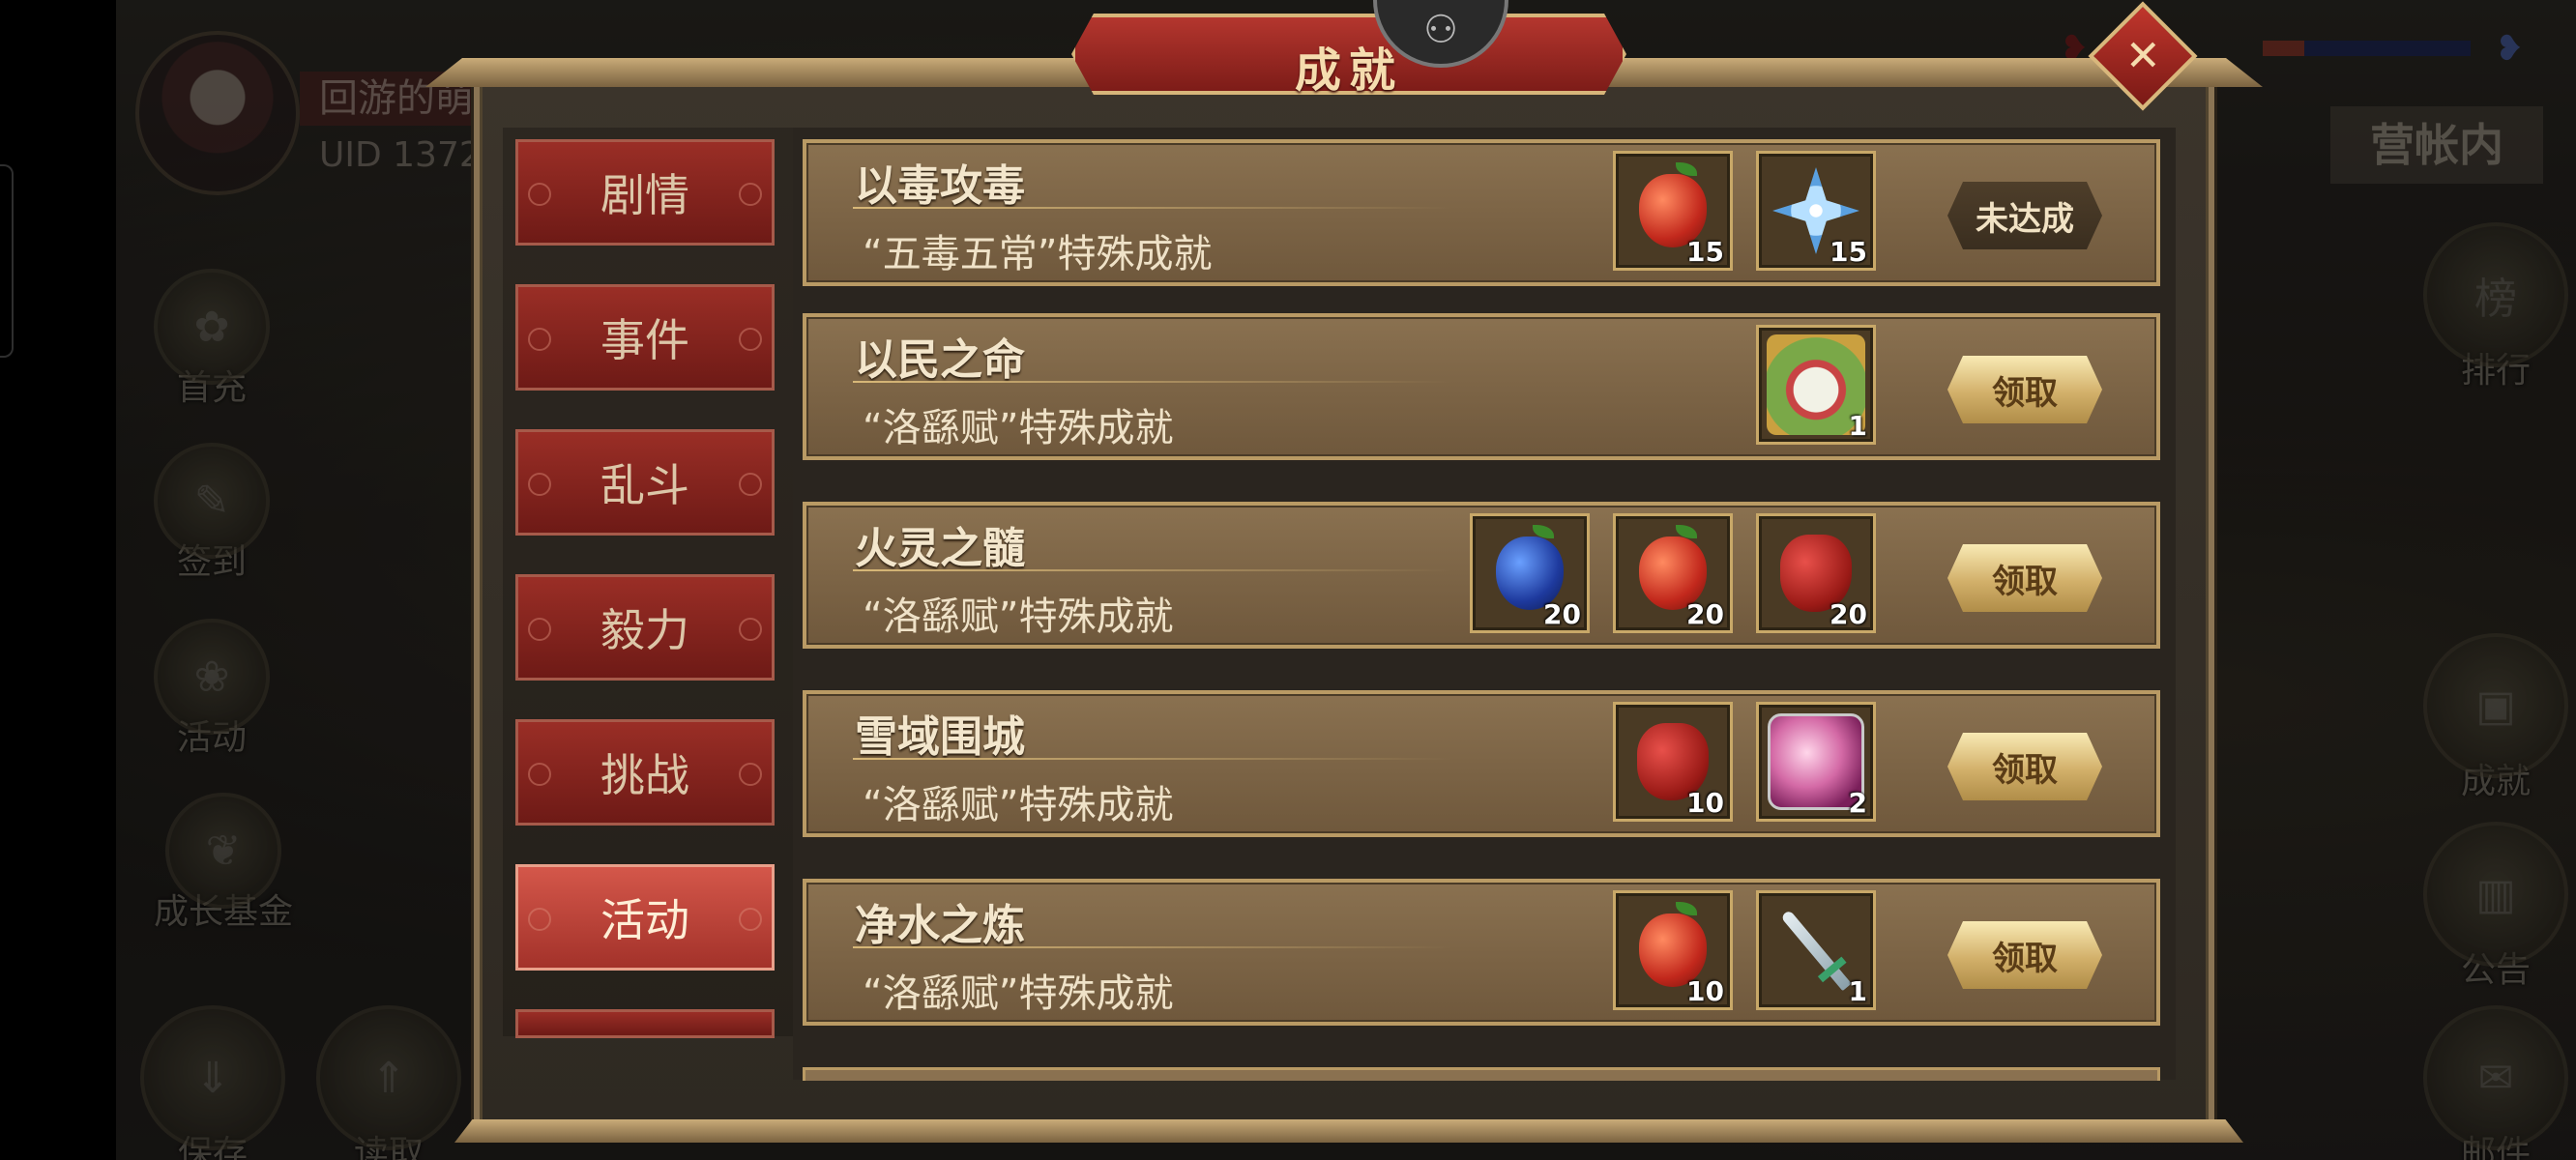 The image size is (2576, 1160). Describe the element at coordinates (2024, 215) in the screenshot. I see `not-achieved-button: 未达成` at that location.